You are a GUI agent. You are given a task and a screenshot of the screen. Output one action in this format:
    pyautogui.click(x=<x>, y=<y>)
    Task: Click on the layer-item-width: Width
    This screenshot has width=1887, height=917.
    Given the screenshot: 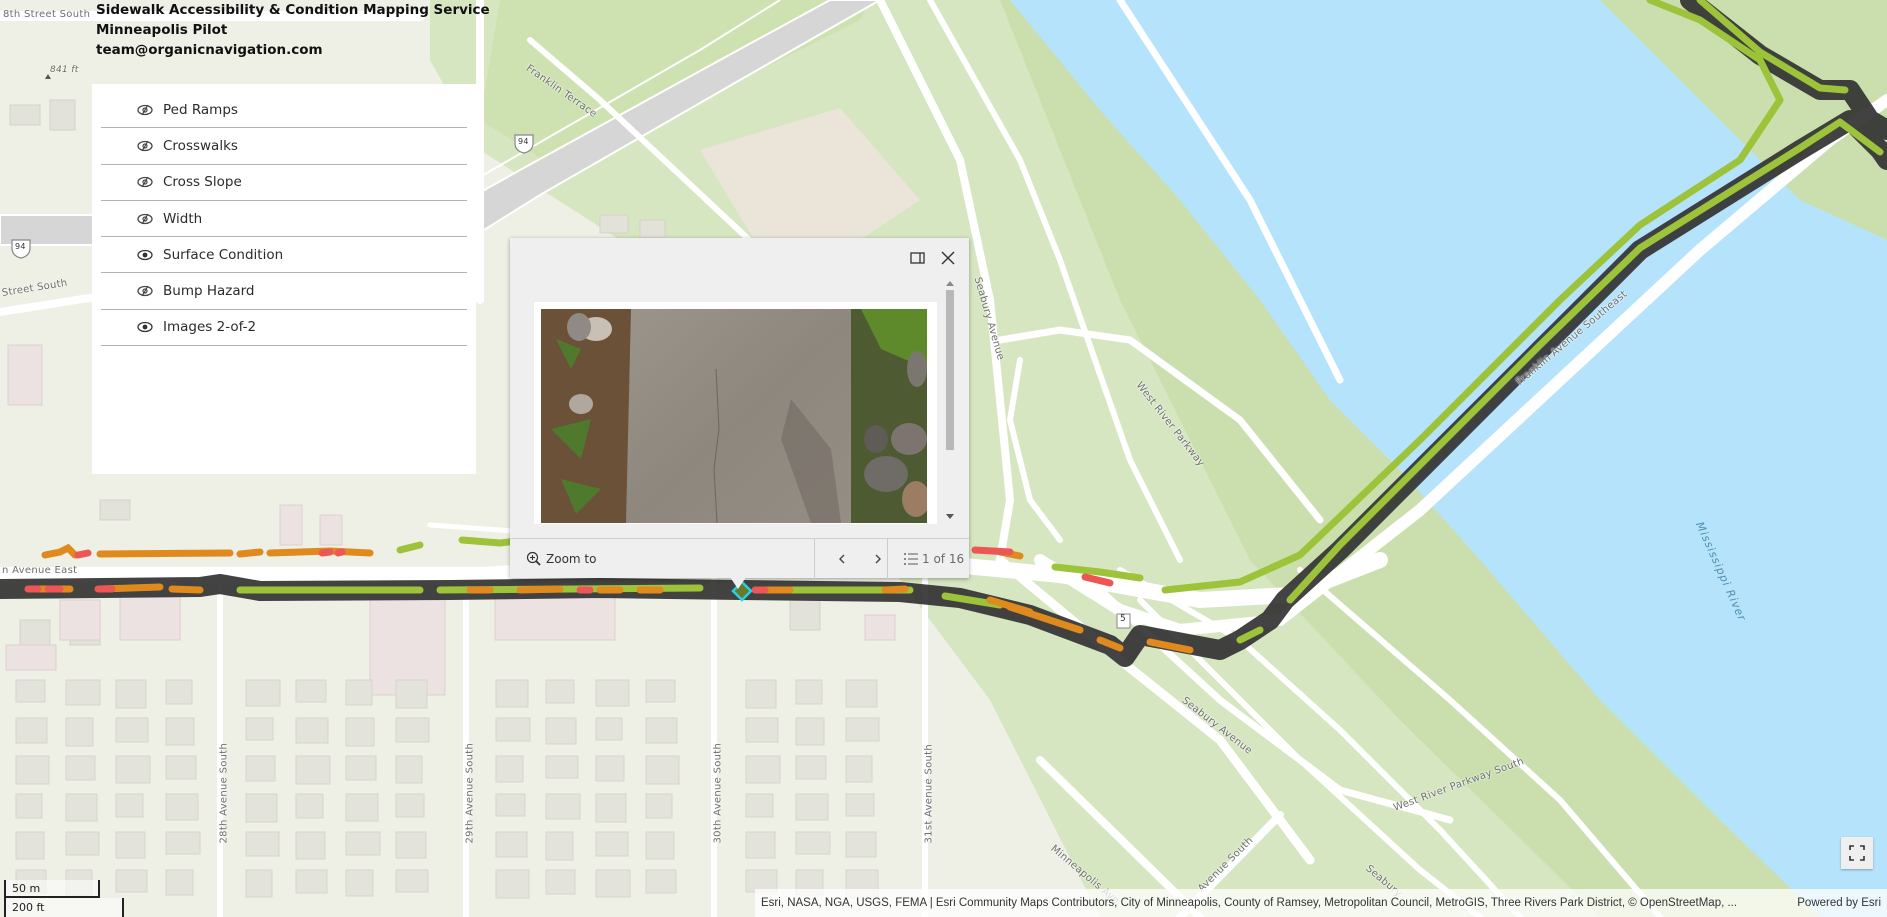 What is the action you would take?
    pyautogui.click(x=284, y=219)
    